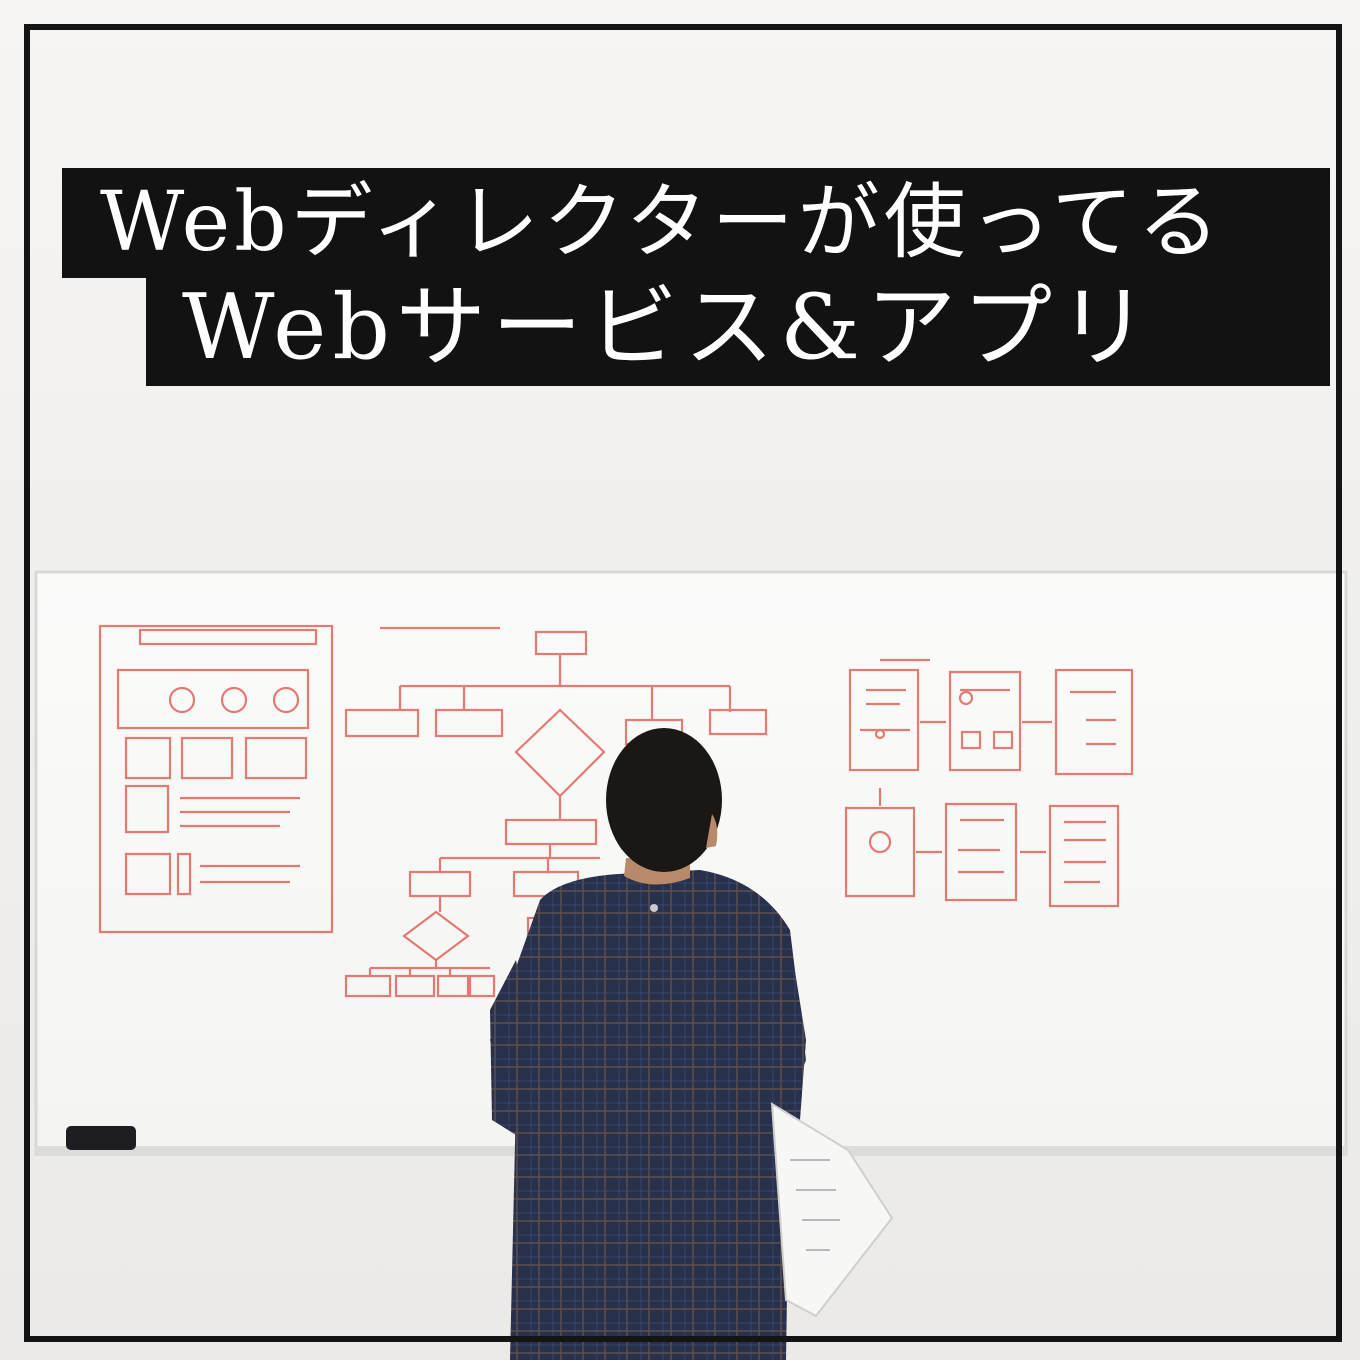  I want to click on title-line-2: Webサービス&アプリ, so click(738, 328).